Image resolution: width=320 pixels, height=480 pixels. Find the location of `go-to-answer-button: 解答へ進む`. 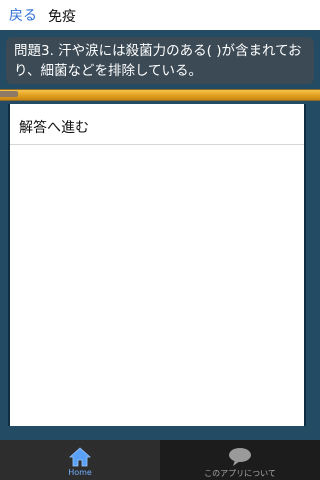

go-to-answer-button: 解答へ進む is located at coordinates (157, 126).